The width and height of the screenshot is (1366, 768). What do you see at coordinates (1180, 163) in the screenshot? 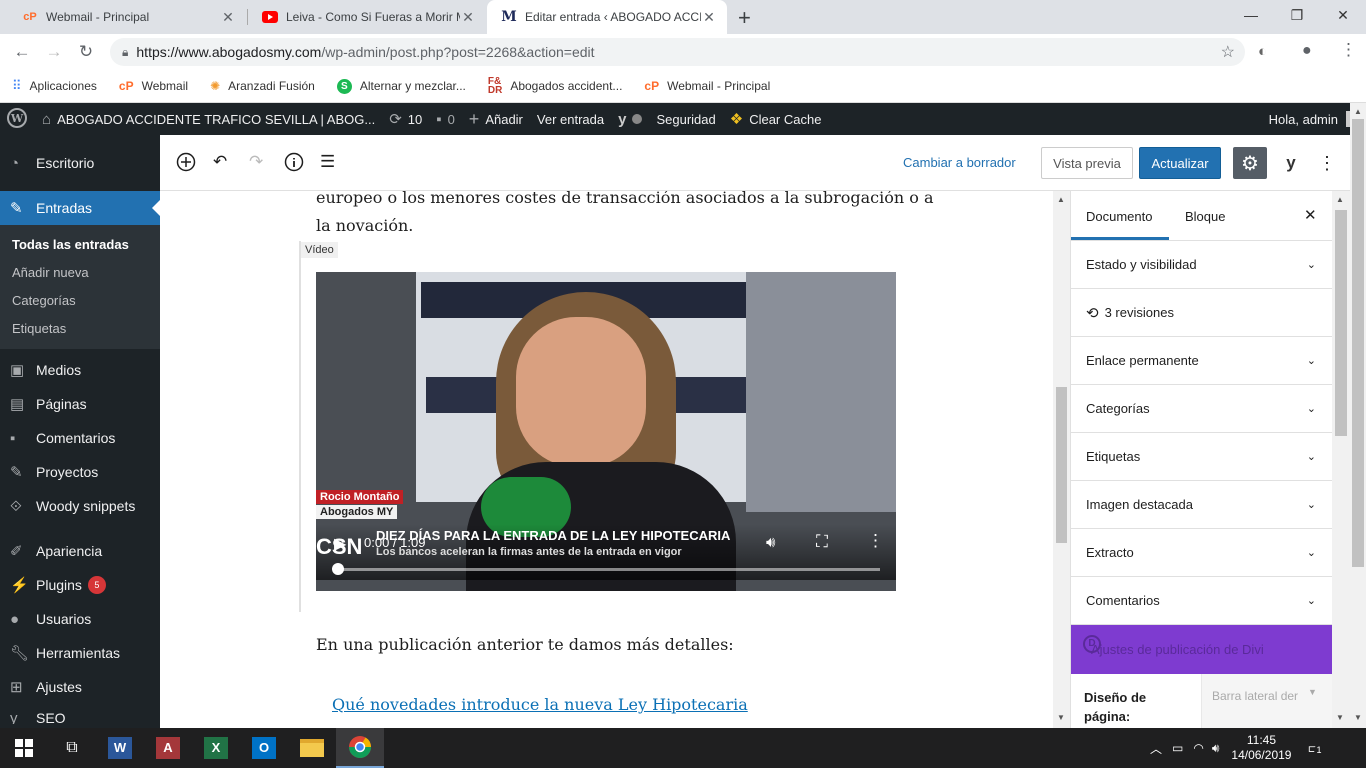
I see `update-button: Actualizar` at bounding box center [1180, 163].